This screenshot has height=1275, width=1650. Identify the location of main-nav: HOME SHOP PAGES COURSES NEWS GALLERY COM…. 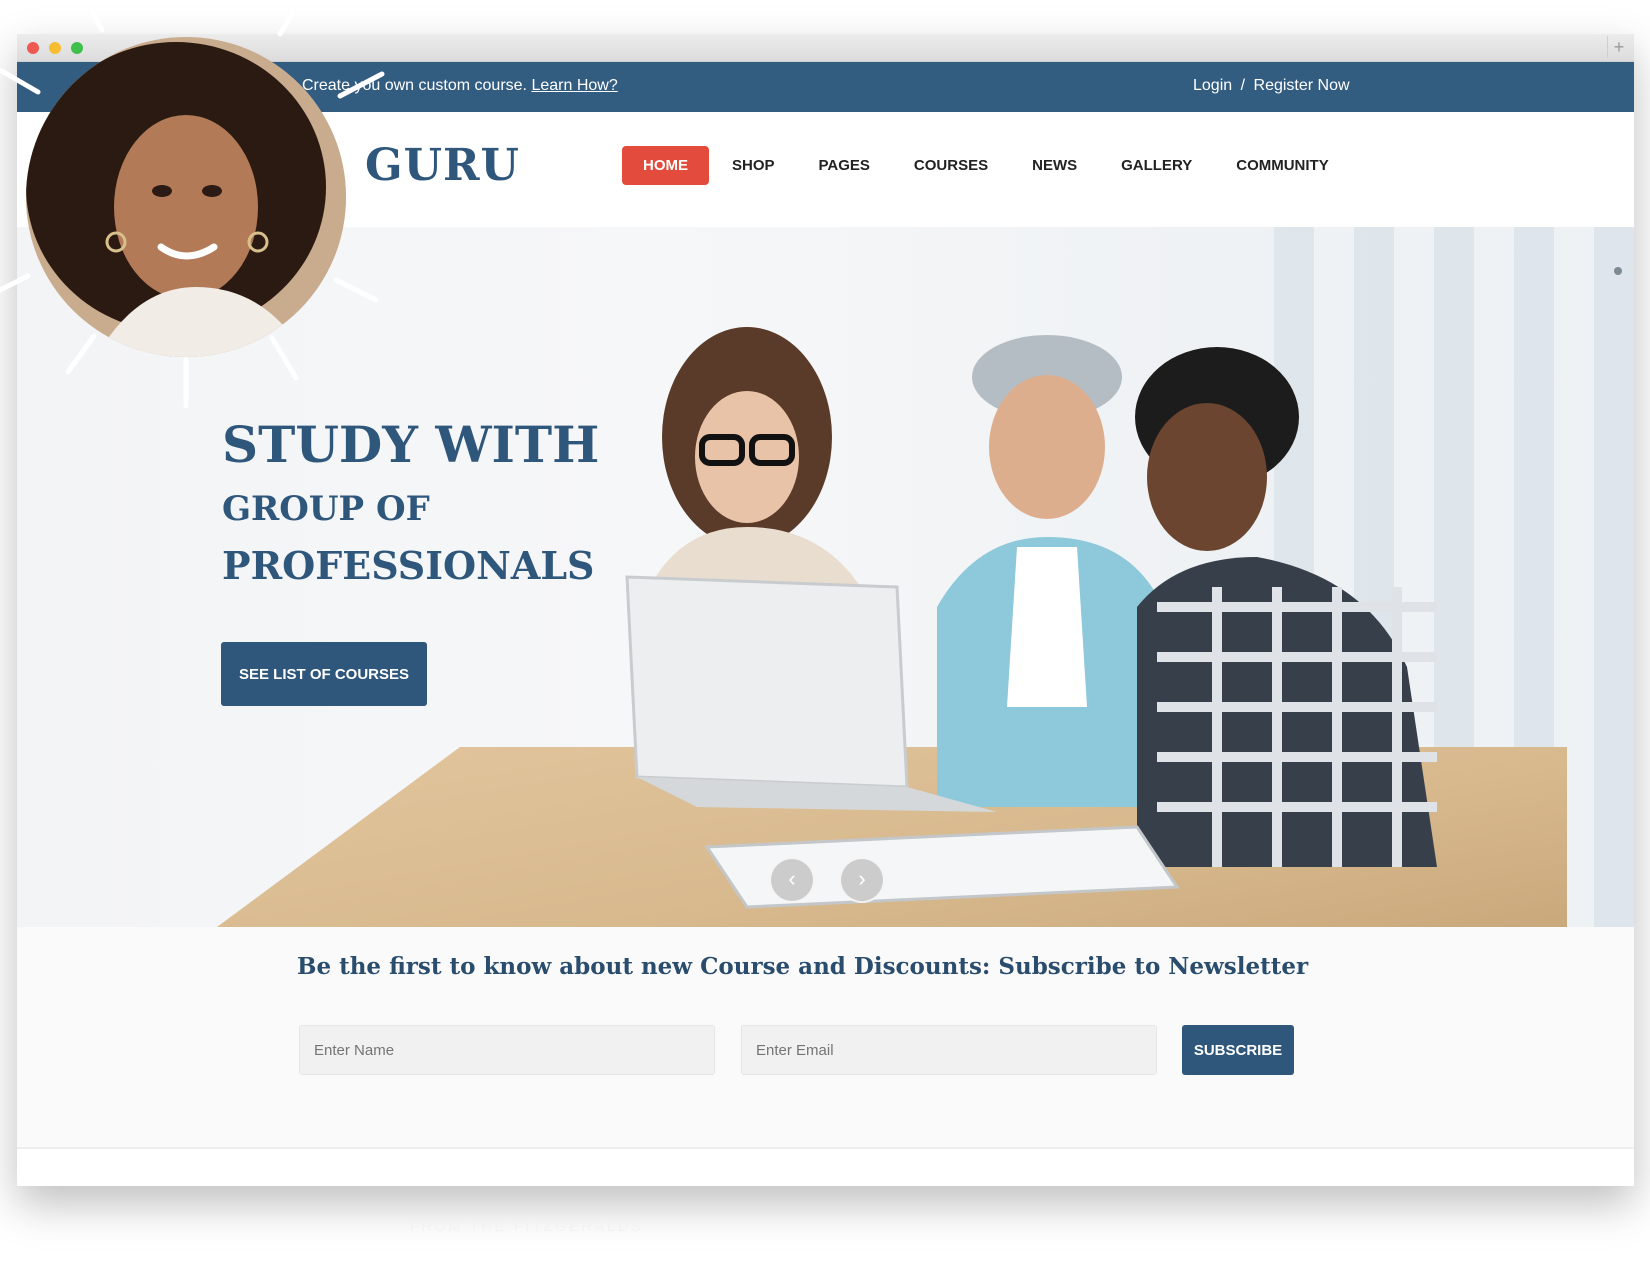
(987, 165).